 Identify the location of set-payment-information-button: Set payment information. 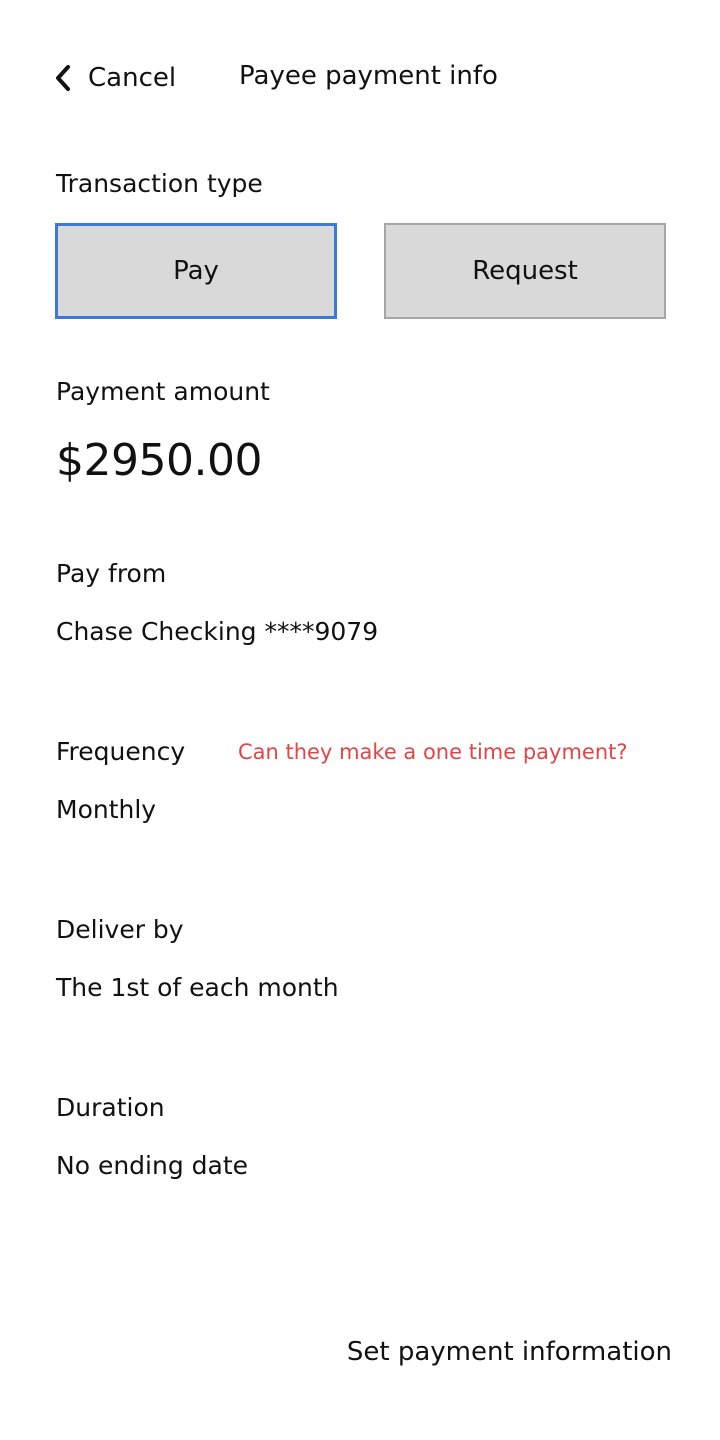
(506, 1352).